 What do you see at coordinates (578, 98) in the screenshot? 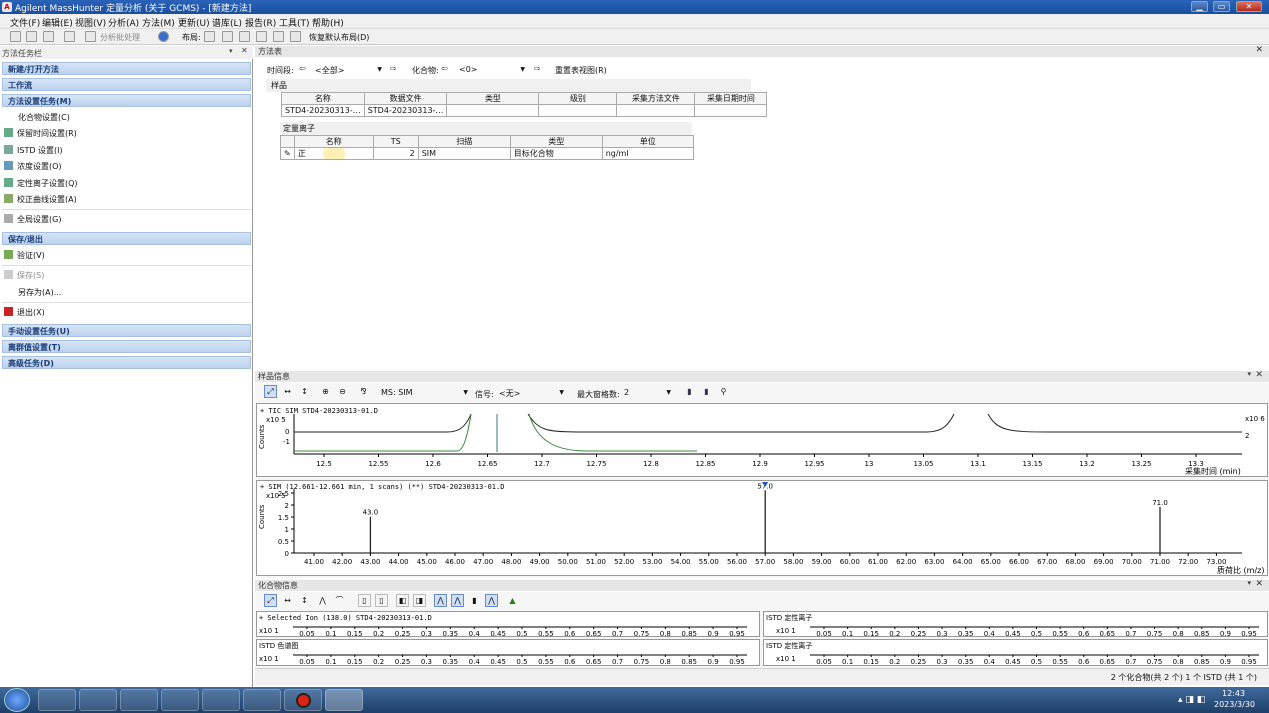
I see `col-level: 级别` at bounding box center [578, 98].